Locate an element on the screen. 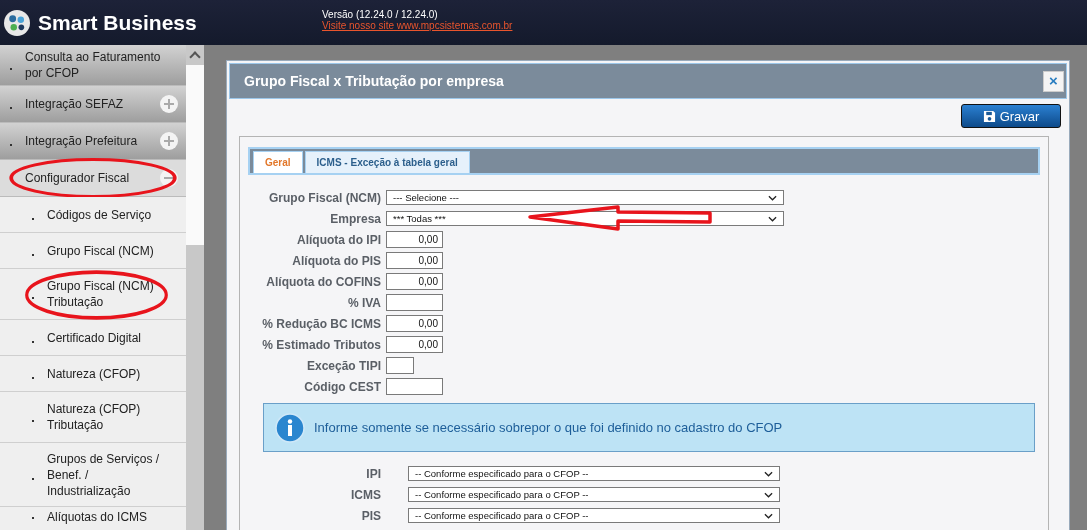 The width and height of the screenshot is (1087, 530). menu-item: Grupo Fiscal (NCM) Tributação is located at coordinates (93, 294).